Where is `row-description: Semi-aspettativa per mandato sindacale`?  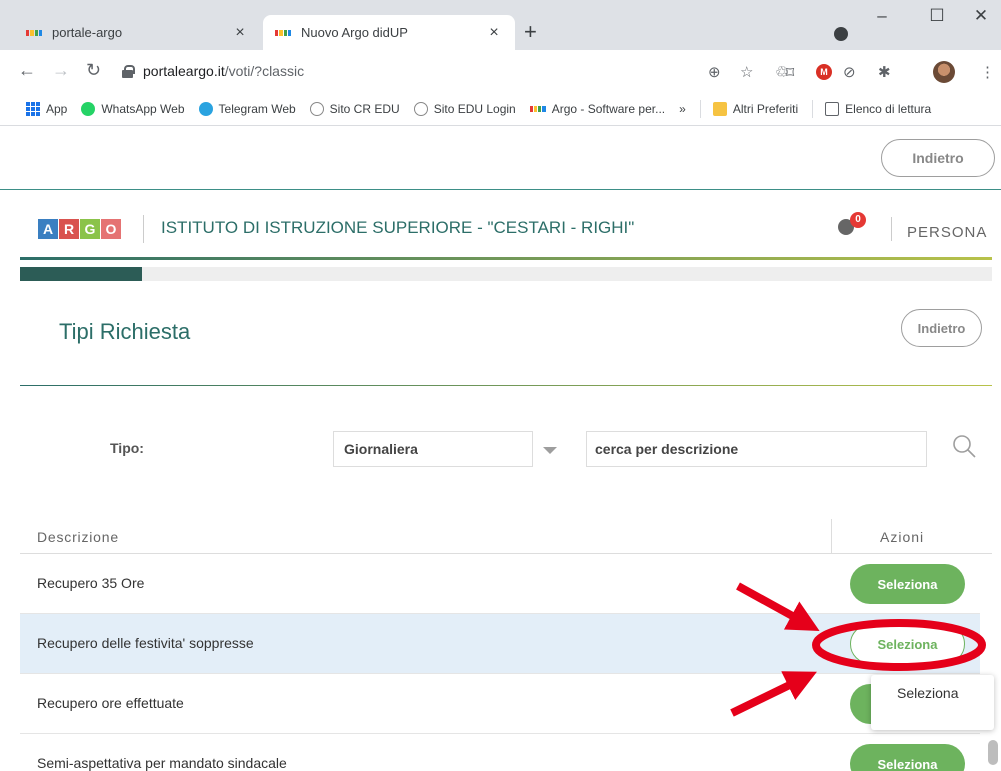
row-description: Semi-aspettativa per mandato sindacale is located at coordinates (162, 763).